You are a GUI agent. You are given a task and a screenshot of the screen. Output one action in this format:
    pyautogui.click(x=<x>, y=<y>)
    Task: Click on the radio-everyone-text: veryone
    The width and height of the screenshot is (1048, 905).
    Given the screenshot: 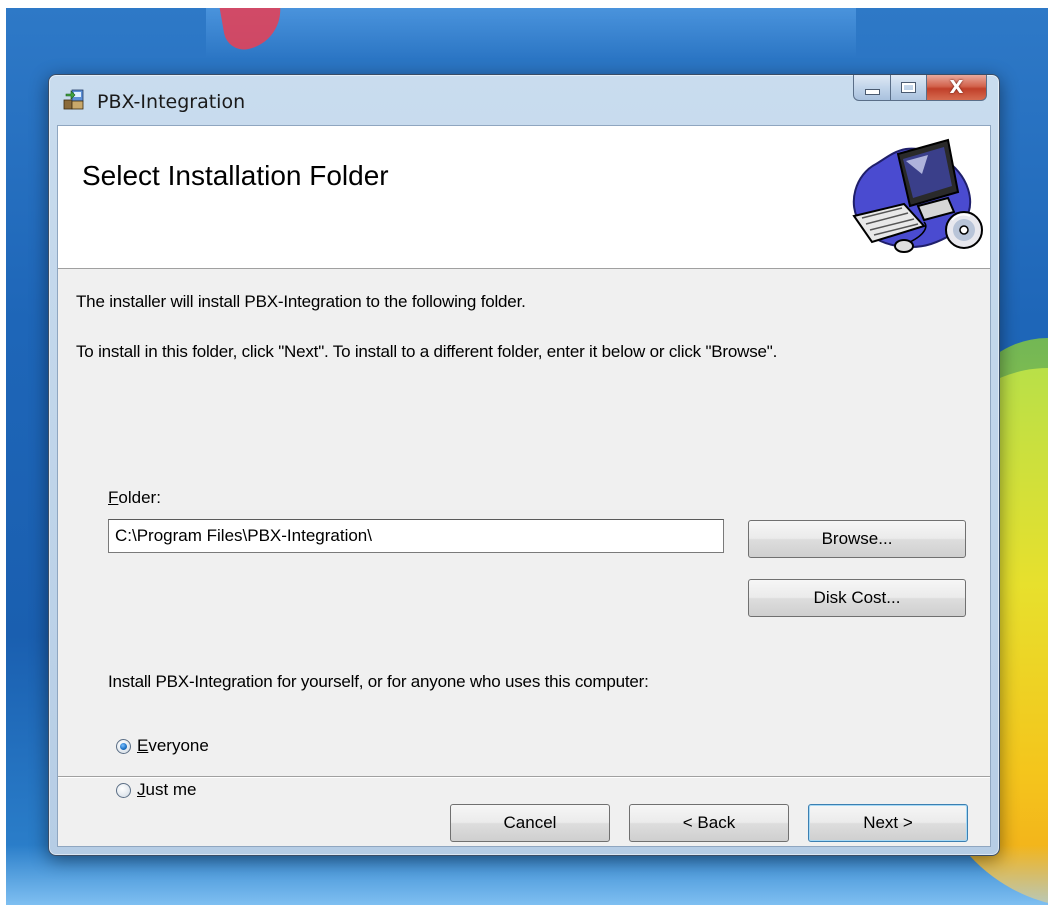 What is the action you would take?
    pyautogui.click(x=178, y=745)
    